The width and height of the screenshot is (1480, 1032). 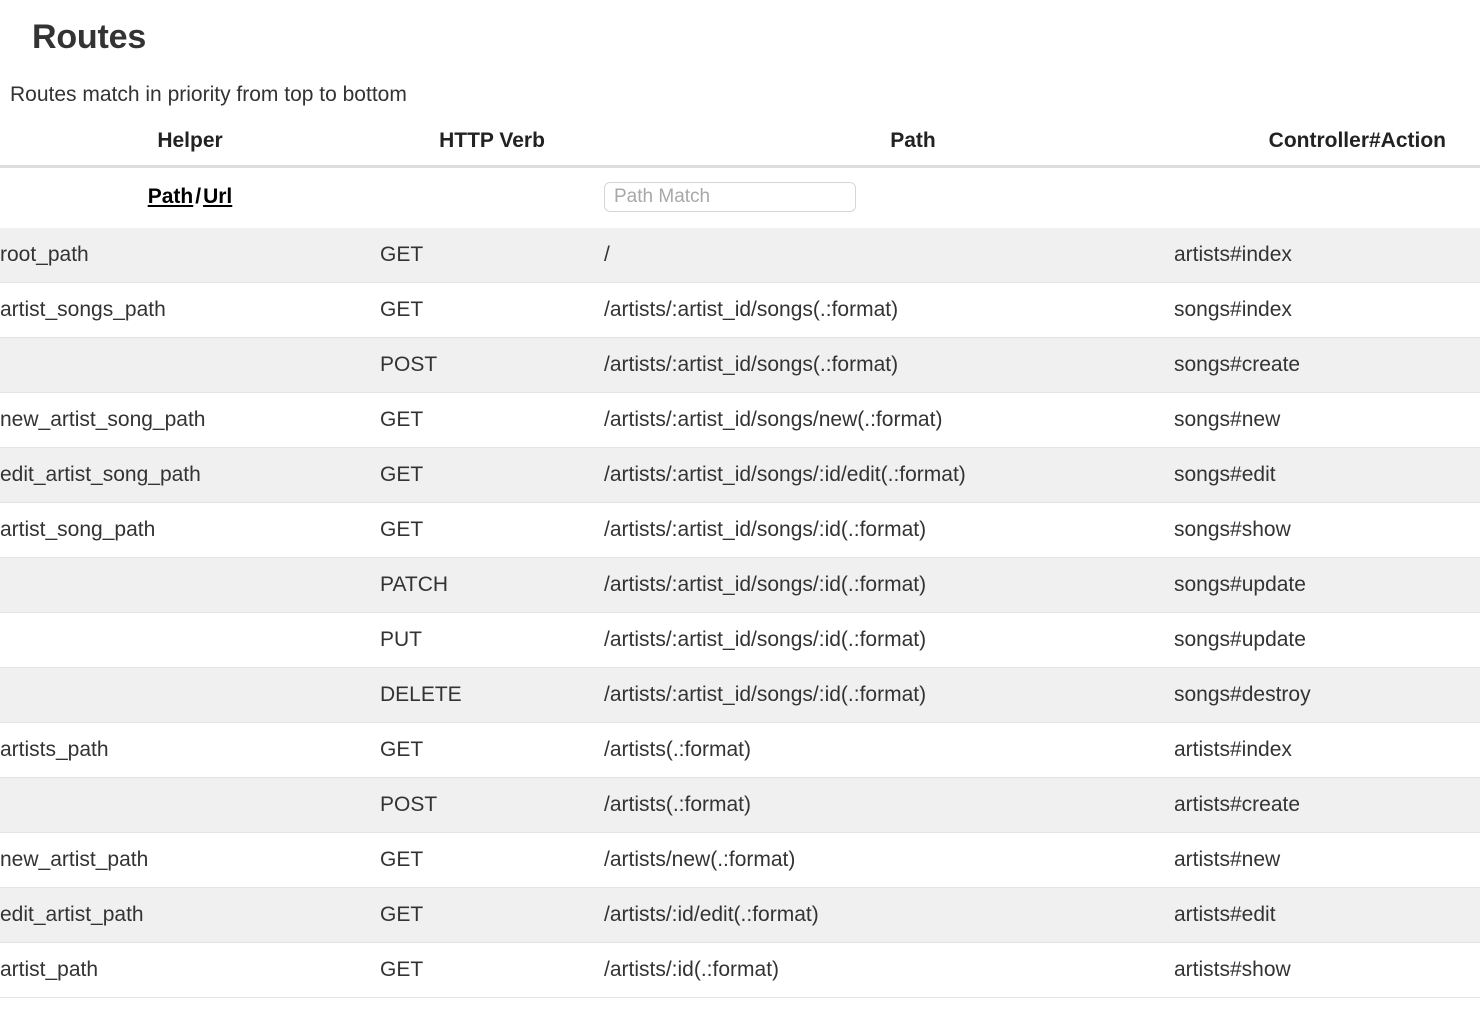 What do you see at coordinates (889, 197) in the screenshot?
I see `search-row-path-cell` at bounding box center [889, 197].